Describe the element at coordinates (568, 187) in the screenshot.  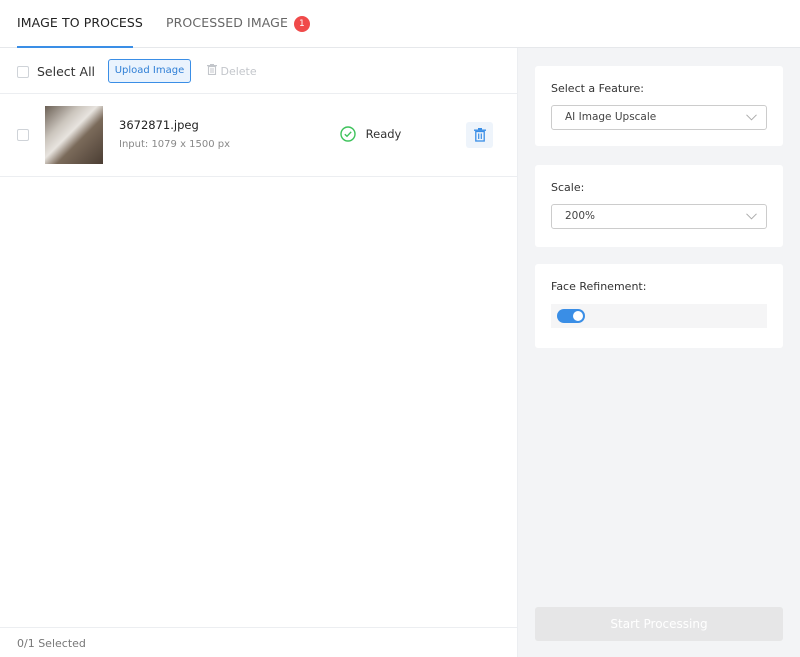
I see `scale-label: Scale:` at that location.